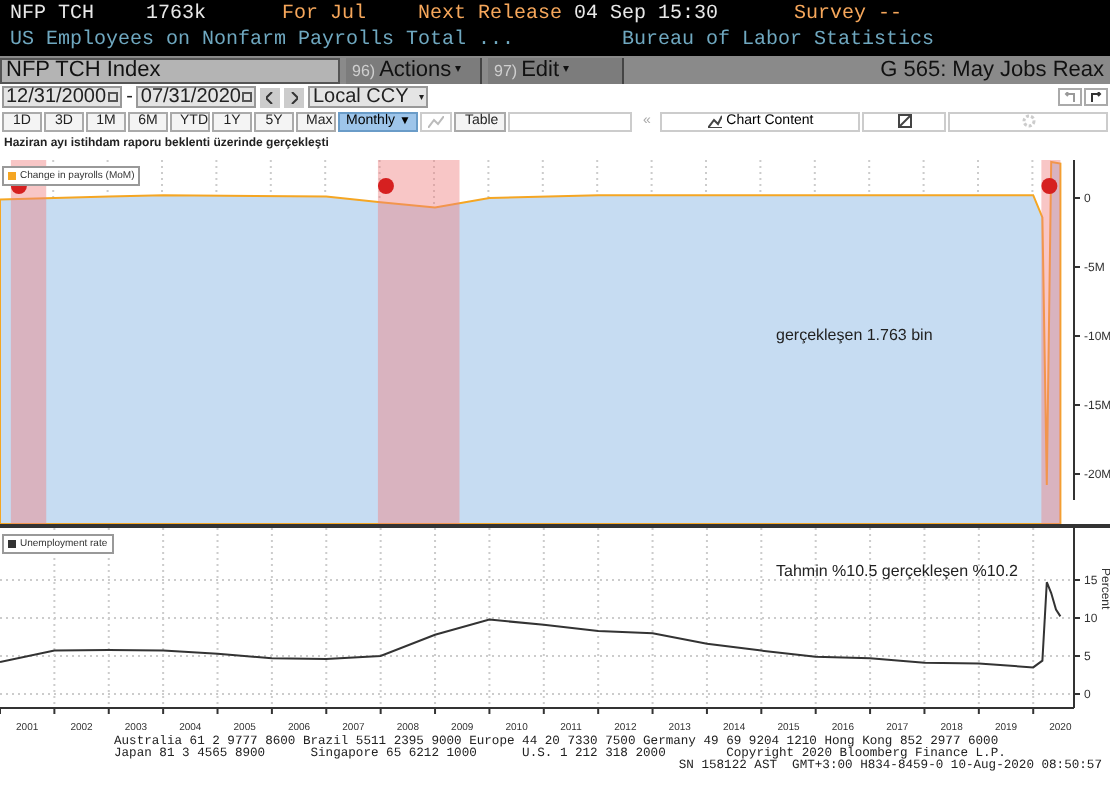 This screenshot has height=800, width=1110. I want to click on redo-icon, so click(1096, 97).